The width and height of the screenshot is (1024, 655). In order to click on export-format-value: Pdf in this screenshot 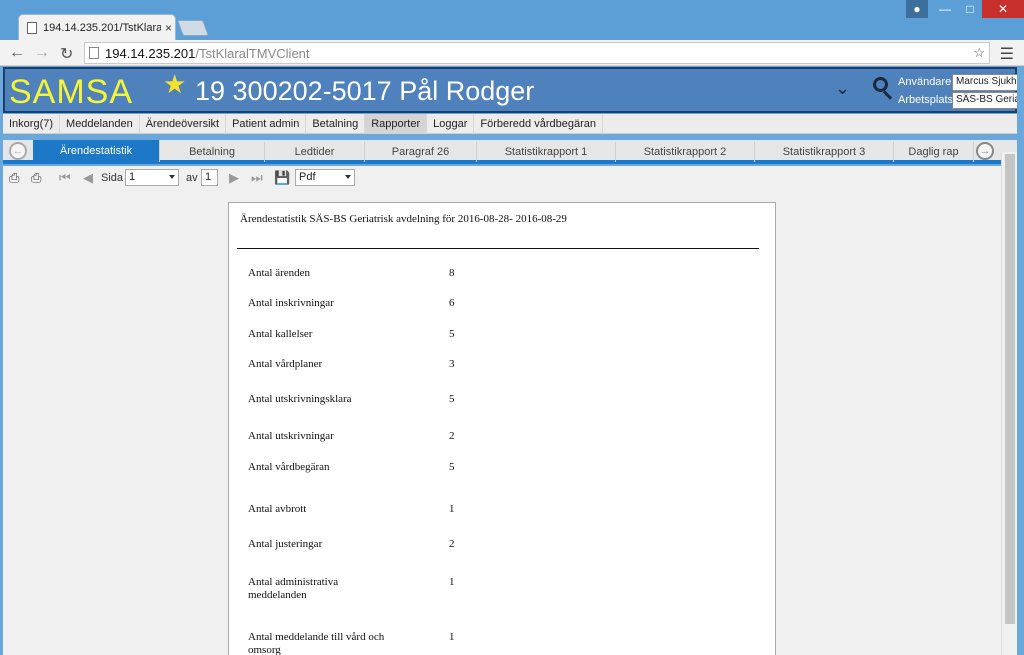, I will do `click(307, 177)`.